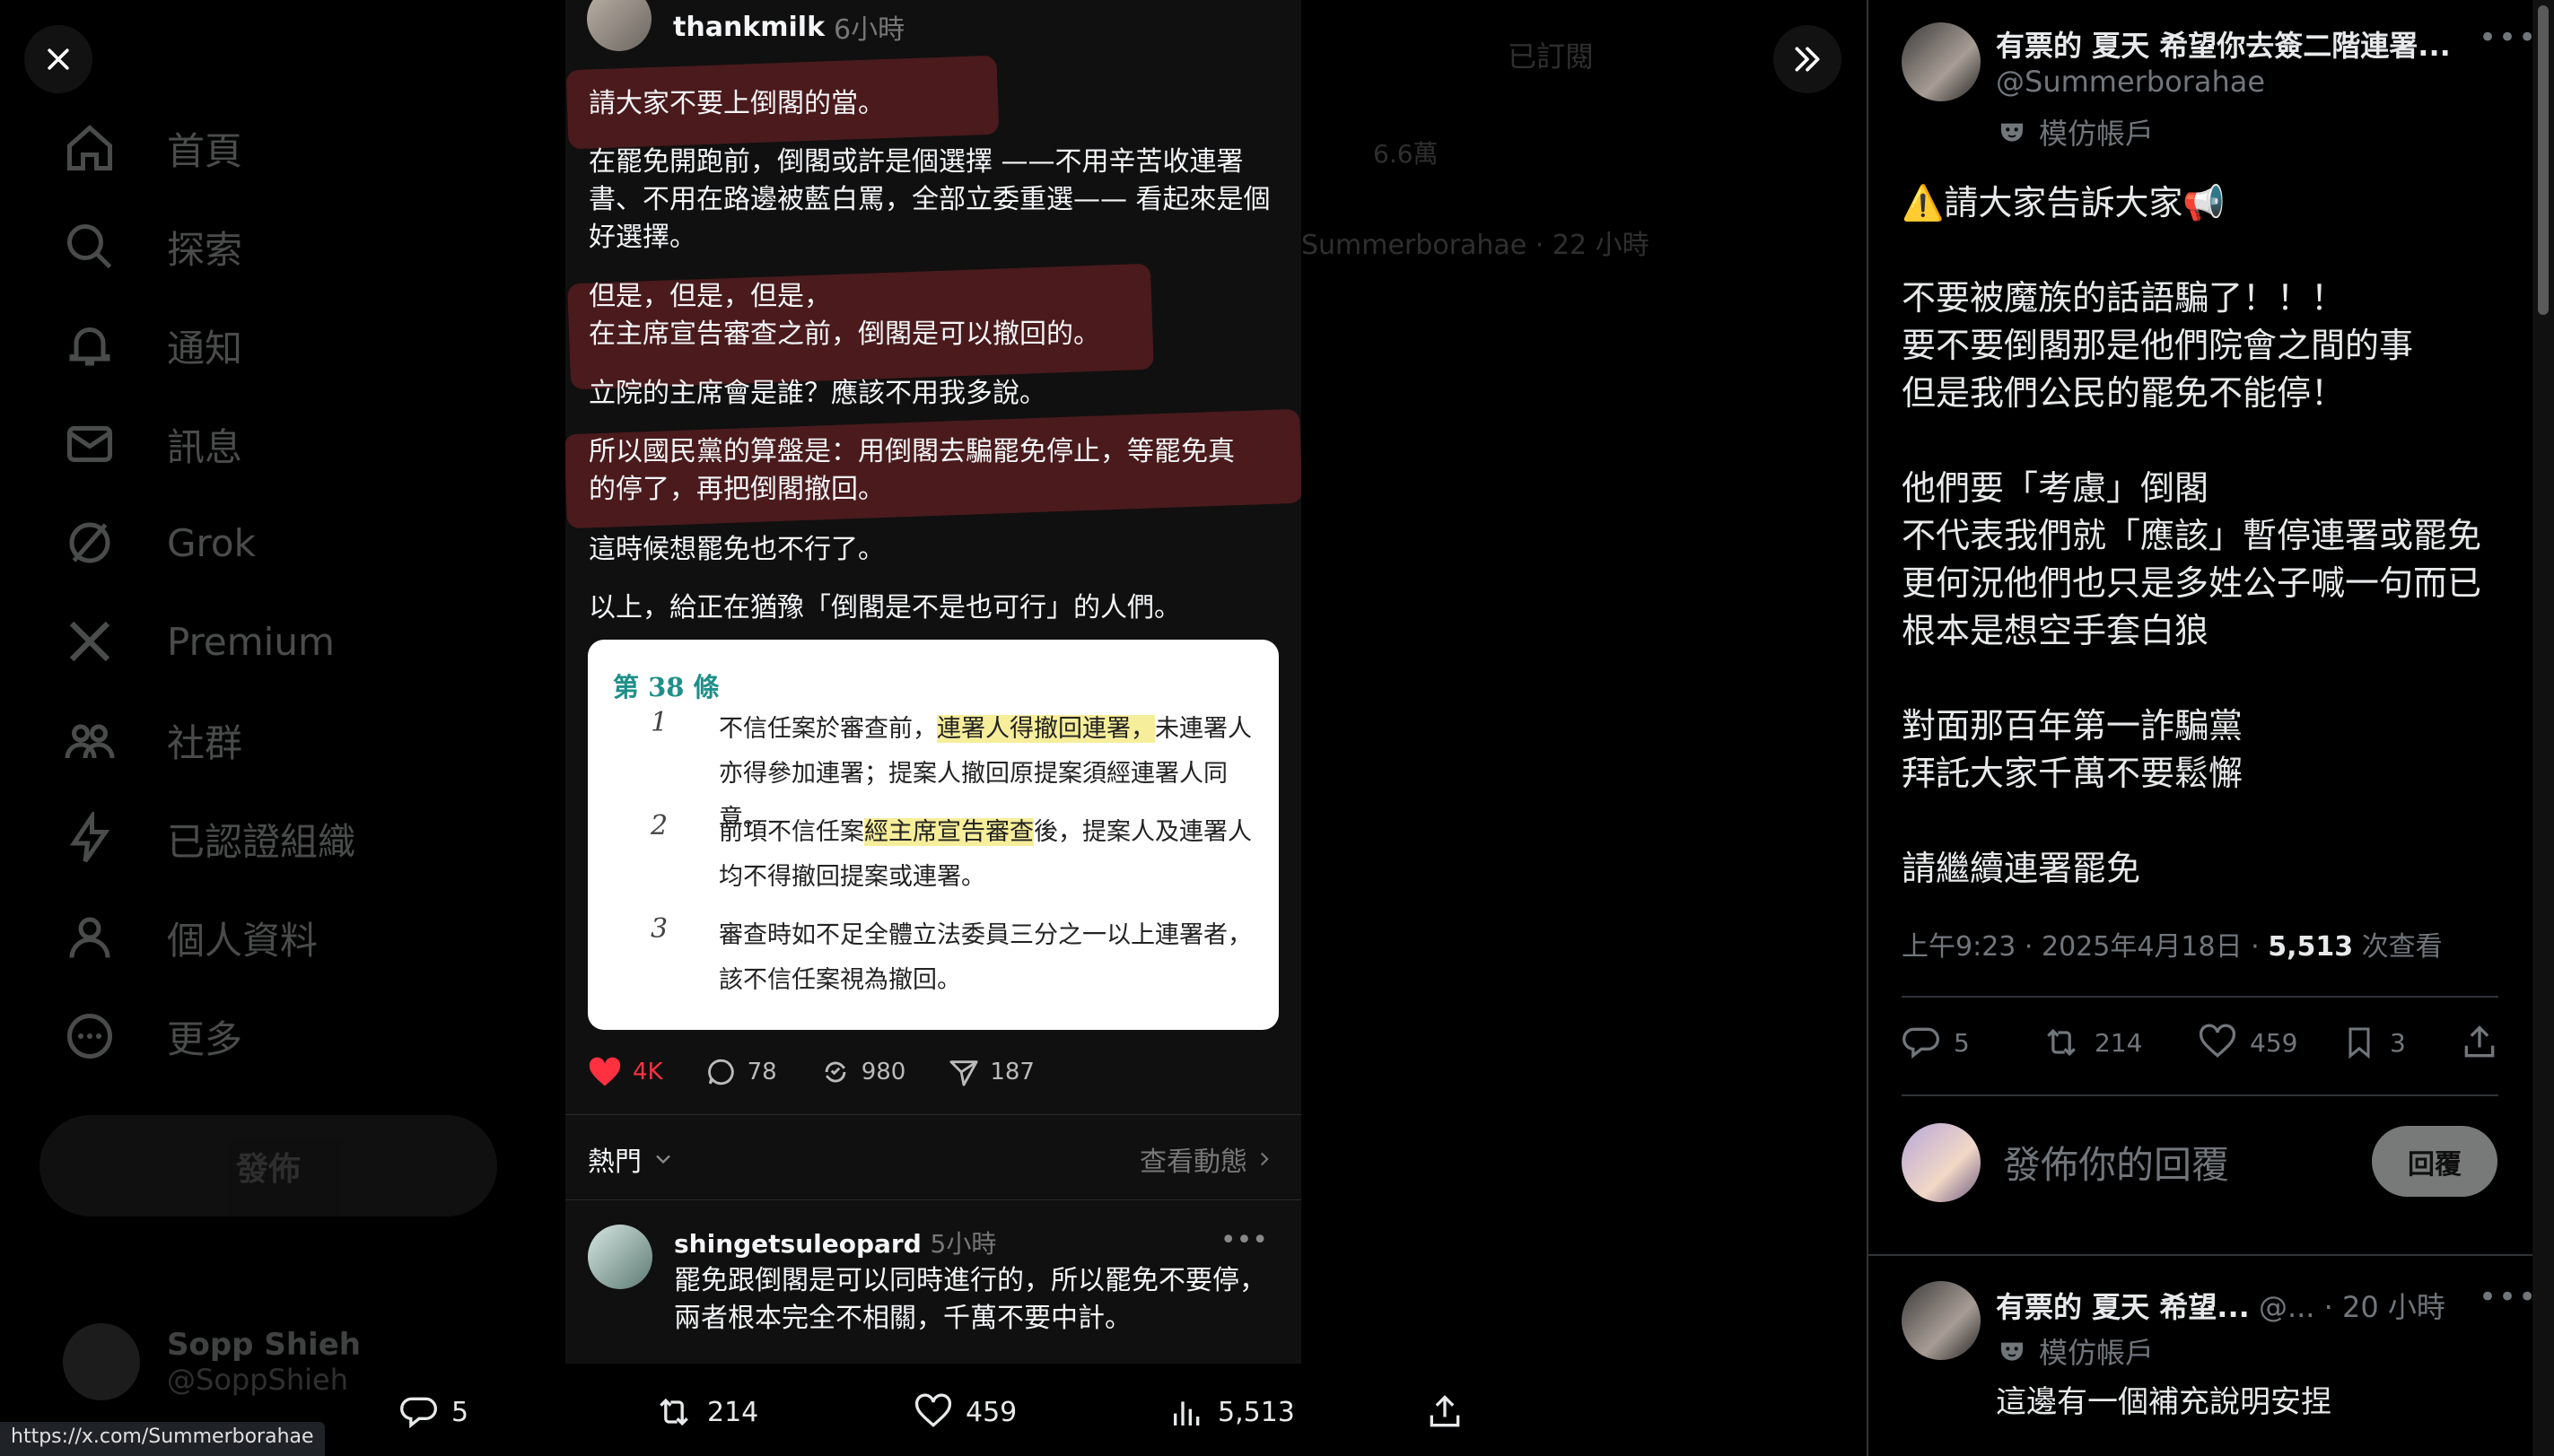 This screenshot has width=2554, height=1456. Describe the element at coordinates (997, 855) in the screenshot. I see `clause-text: 前項不信任案經主席宣告審查後，提案人及連署人均不得撤回提案或連署。` at that location.